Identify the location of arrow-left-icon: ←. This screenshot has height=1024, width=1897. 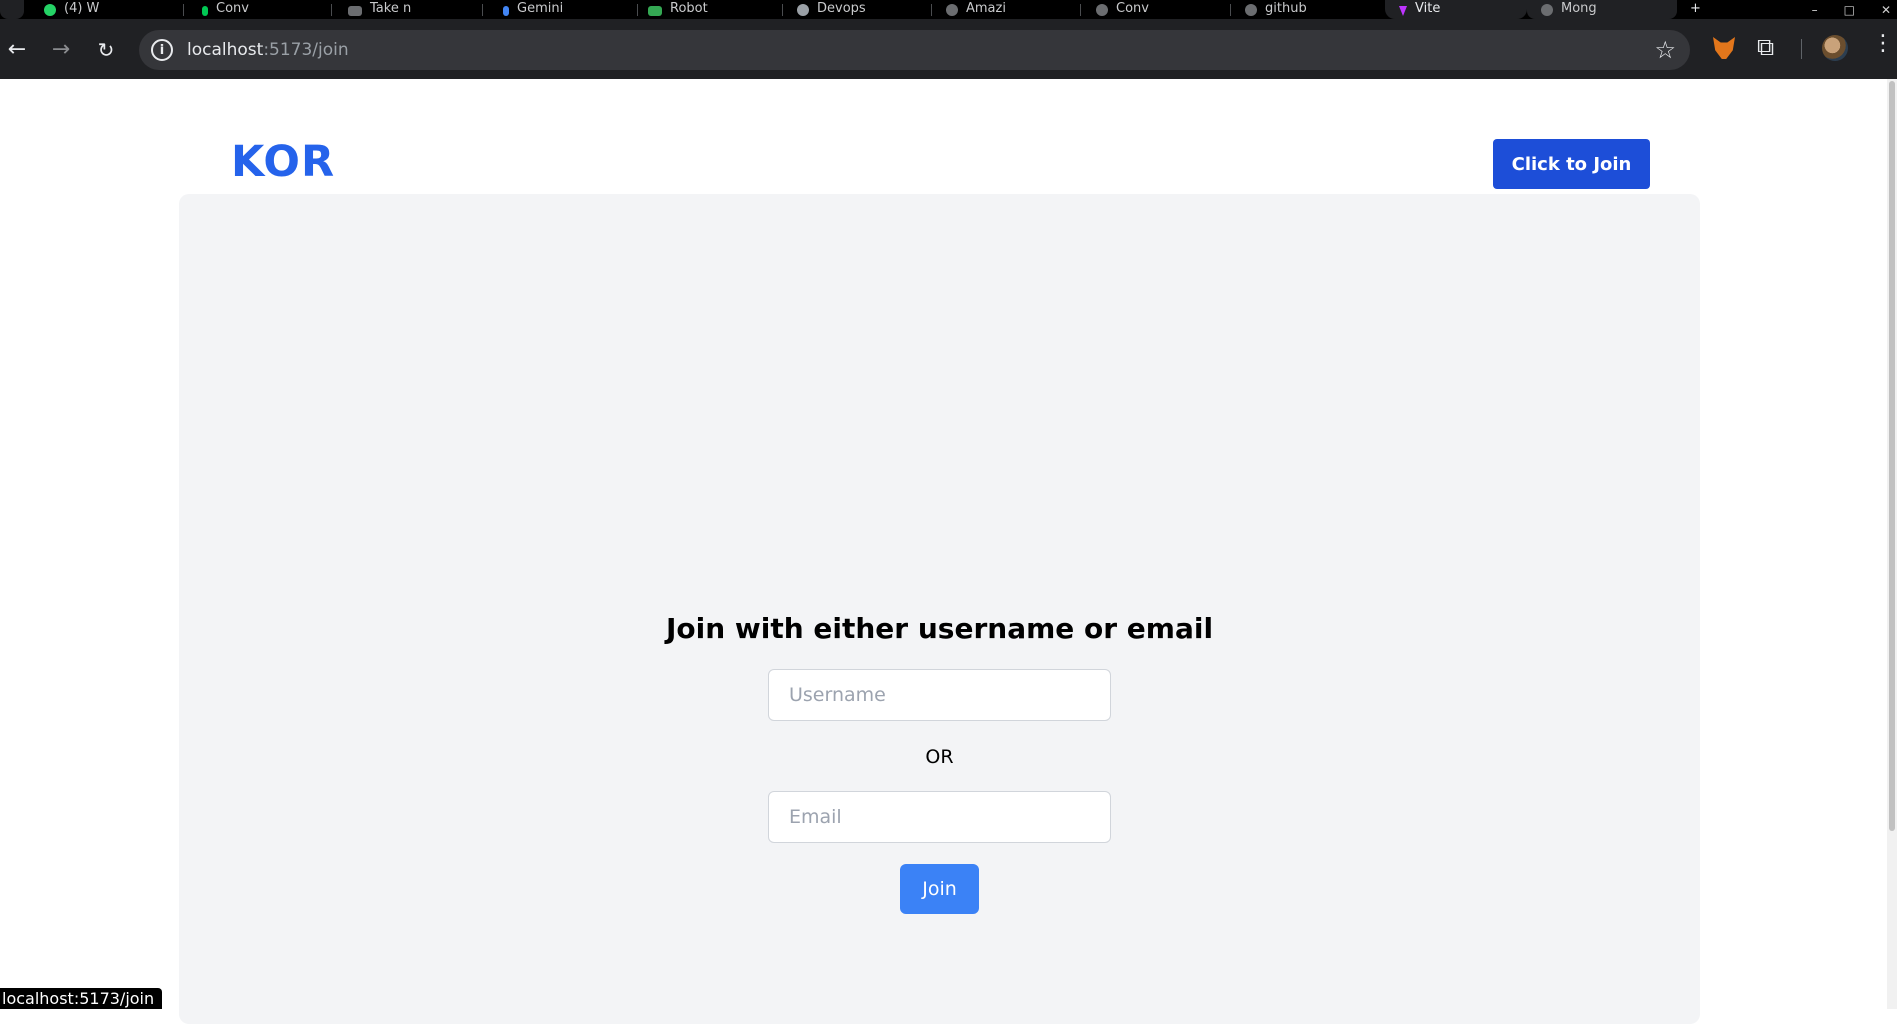
(17, 49).